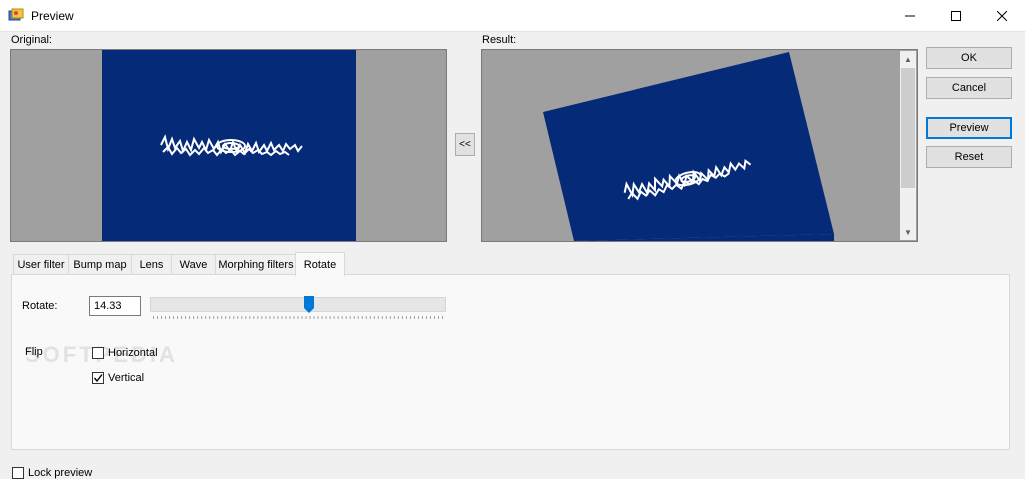 The image size is (1025, 479). Describe the element at coordinates (115, 306) in the screenshot. I see `rotate-value-input: 14.33` at that location.